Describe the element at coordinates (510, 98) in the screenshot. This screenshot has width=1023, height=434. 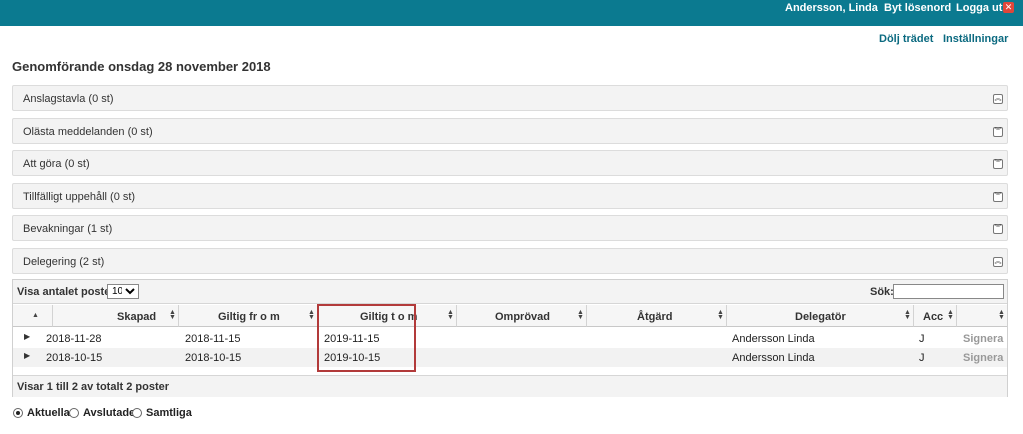
I see `panel-anslagstavla: Anslagstavla (0 st) ︽` at that location.